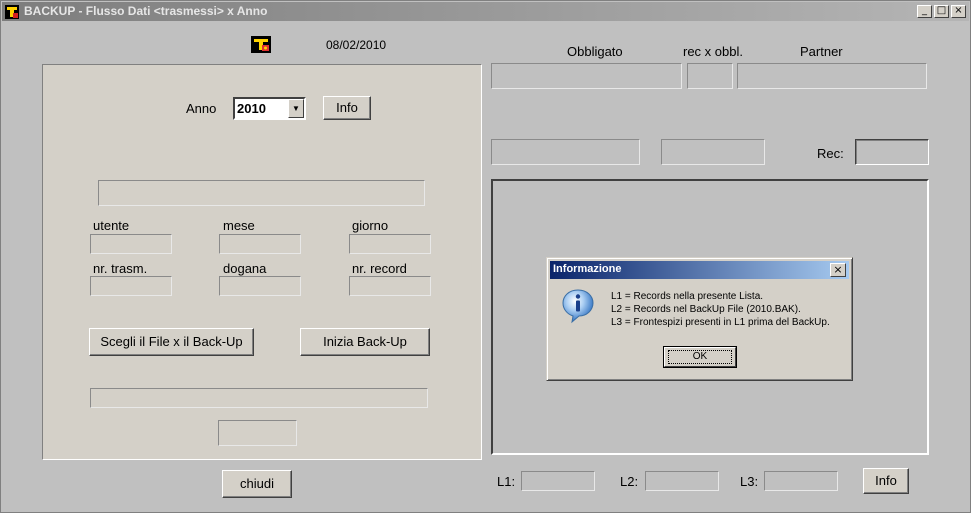 This screenshot has width=971, height=513. I want to click on nr-record-field, so click(390, 286).